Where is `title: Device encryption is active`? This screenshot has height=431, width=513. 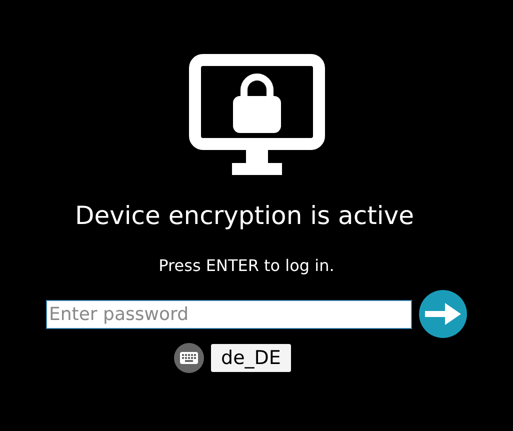
title: Device encryption is active is located at coordinates (244, 215).